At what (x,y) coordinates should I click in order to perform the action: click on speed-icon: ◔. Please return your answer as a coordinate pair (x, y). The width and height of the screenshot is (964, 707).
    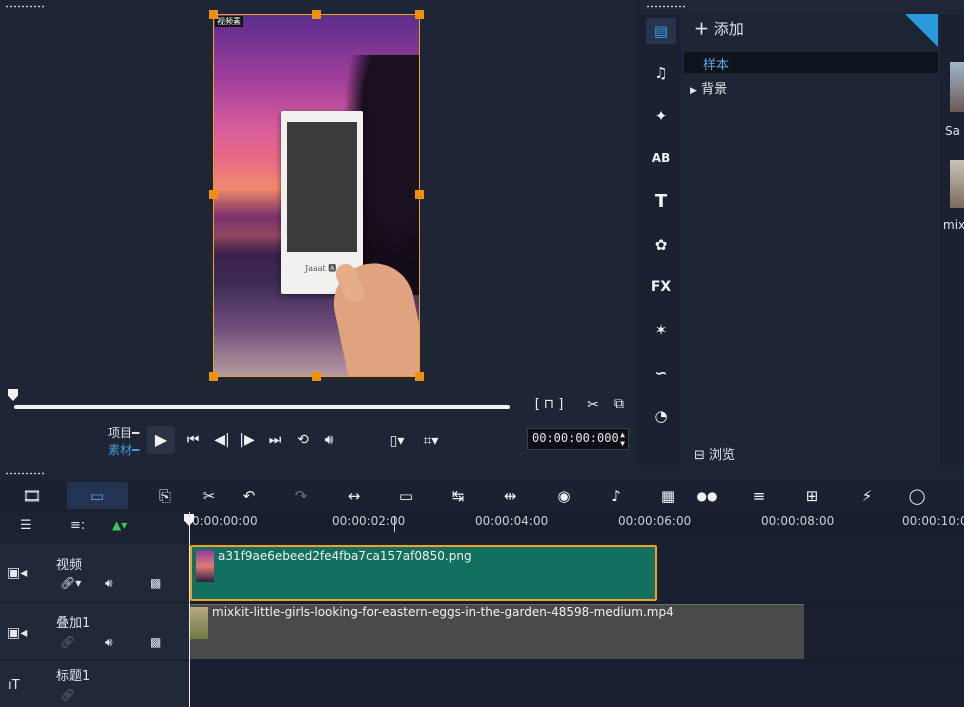
    Looking at the image, I should click on (661, 416).